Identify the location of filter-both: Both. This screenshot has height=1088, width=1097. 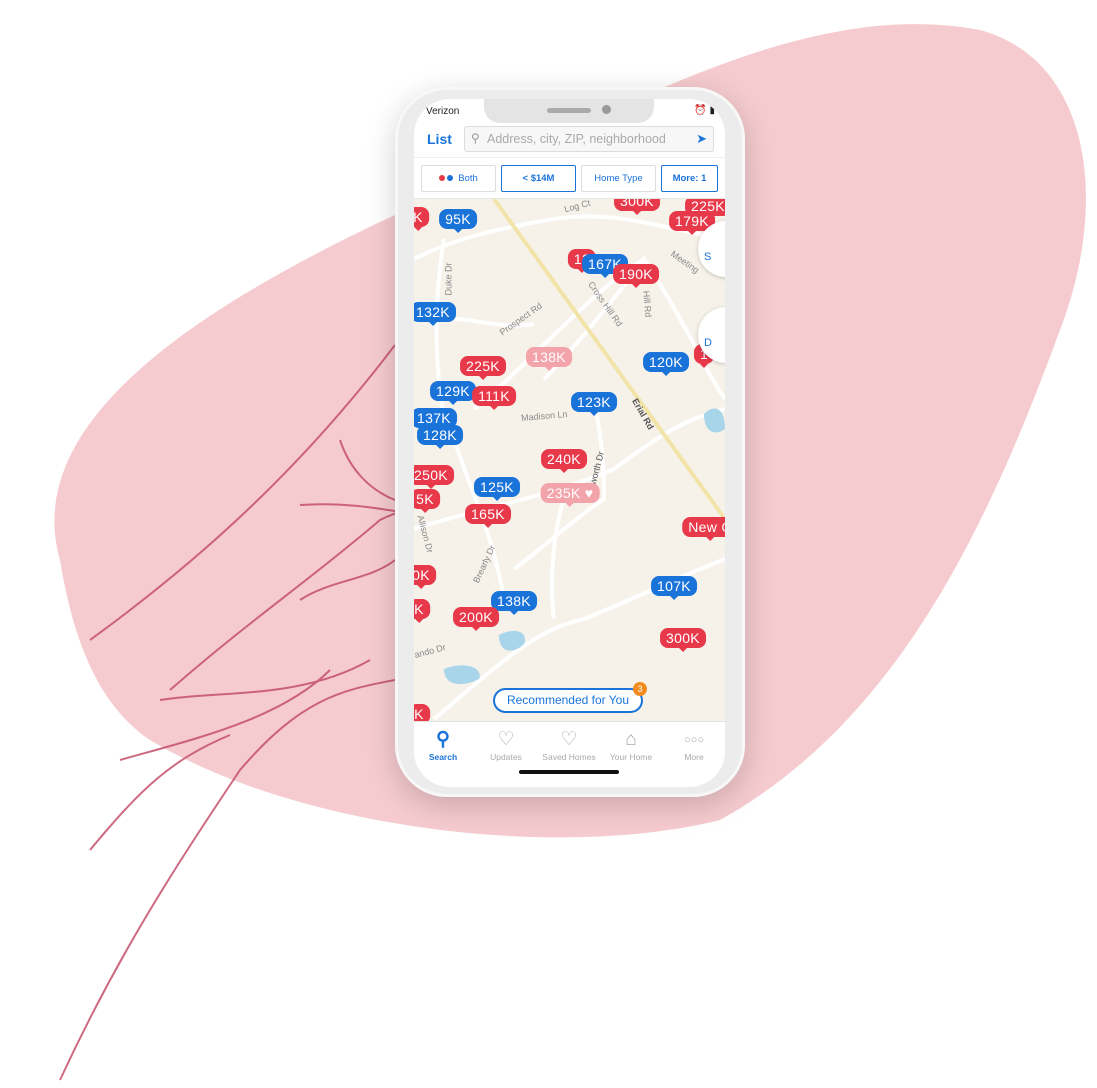
(458, 178).